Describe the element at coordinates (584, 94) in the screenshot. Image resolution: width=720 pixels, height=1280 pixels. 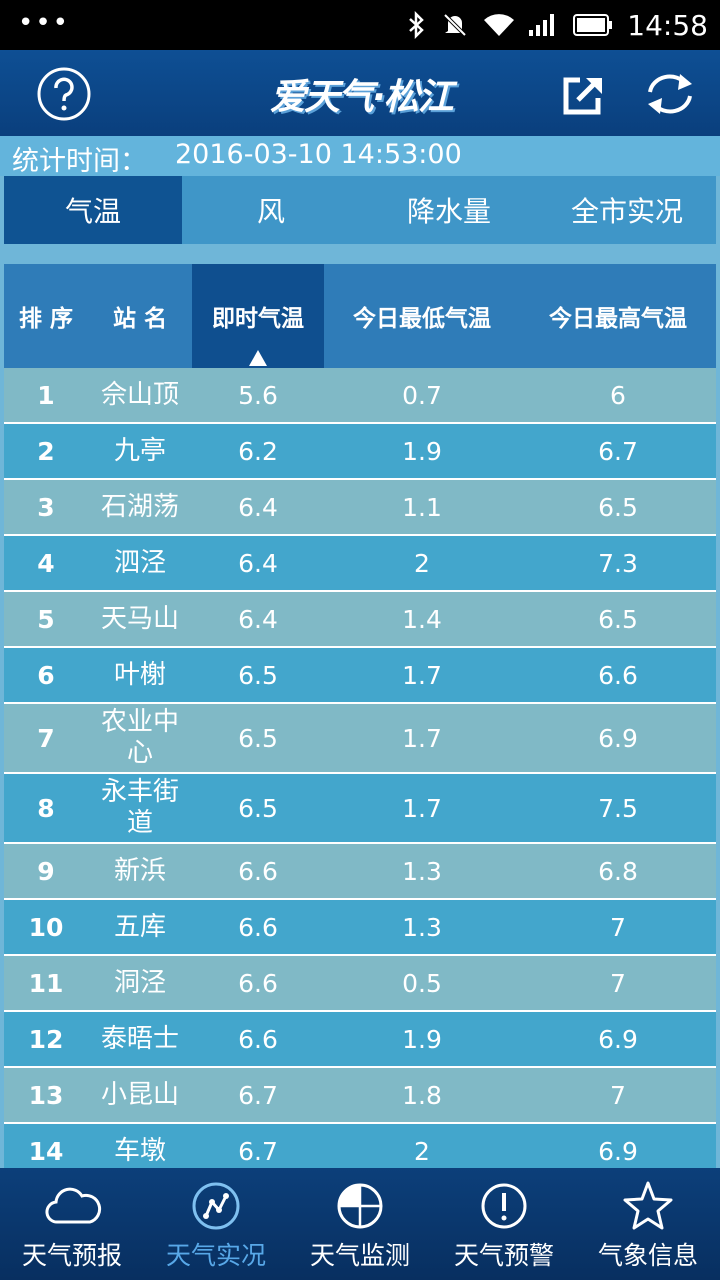
I see `share-icon` at that location.